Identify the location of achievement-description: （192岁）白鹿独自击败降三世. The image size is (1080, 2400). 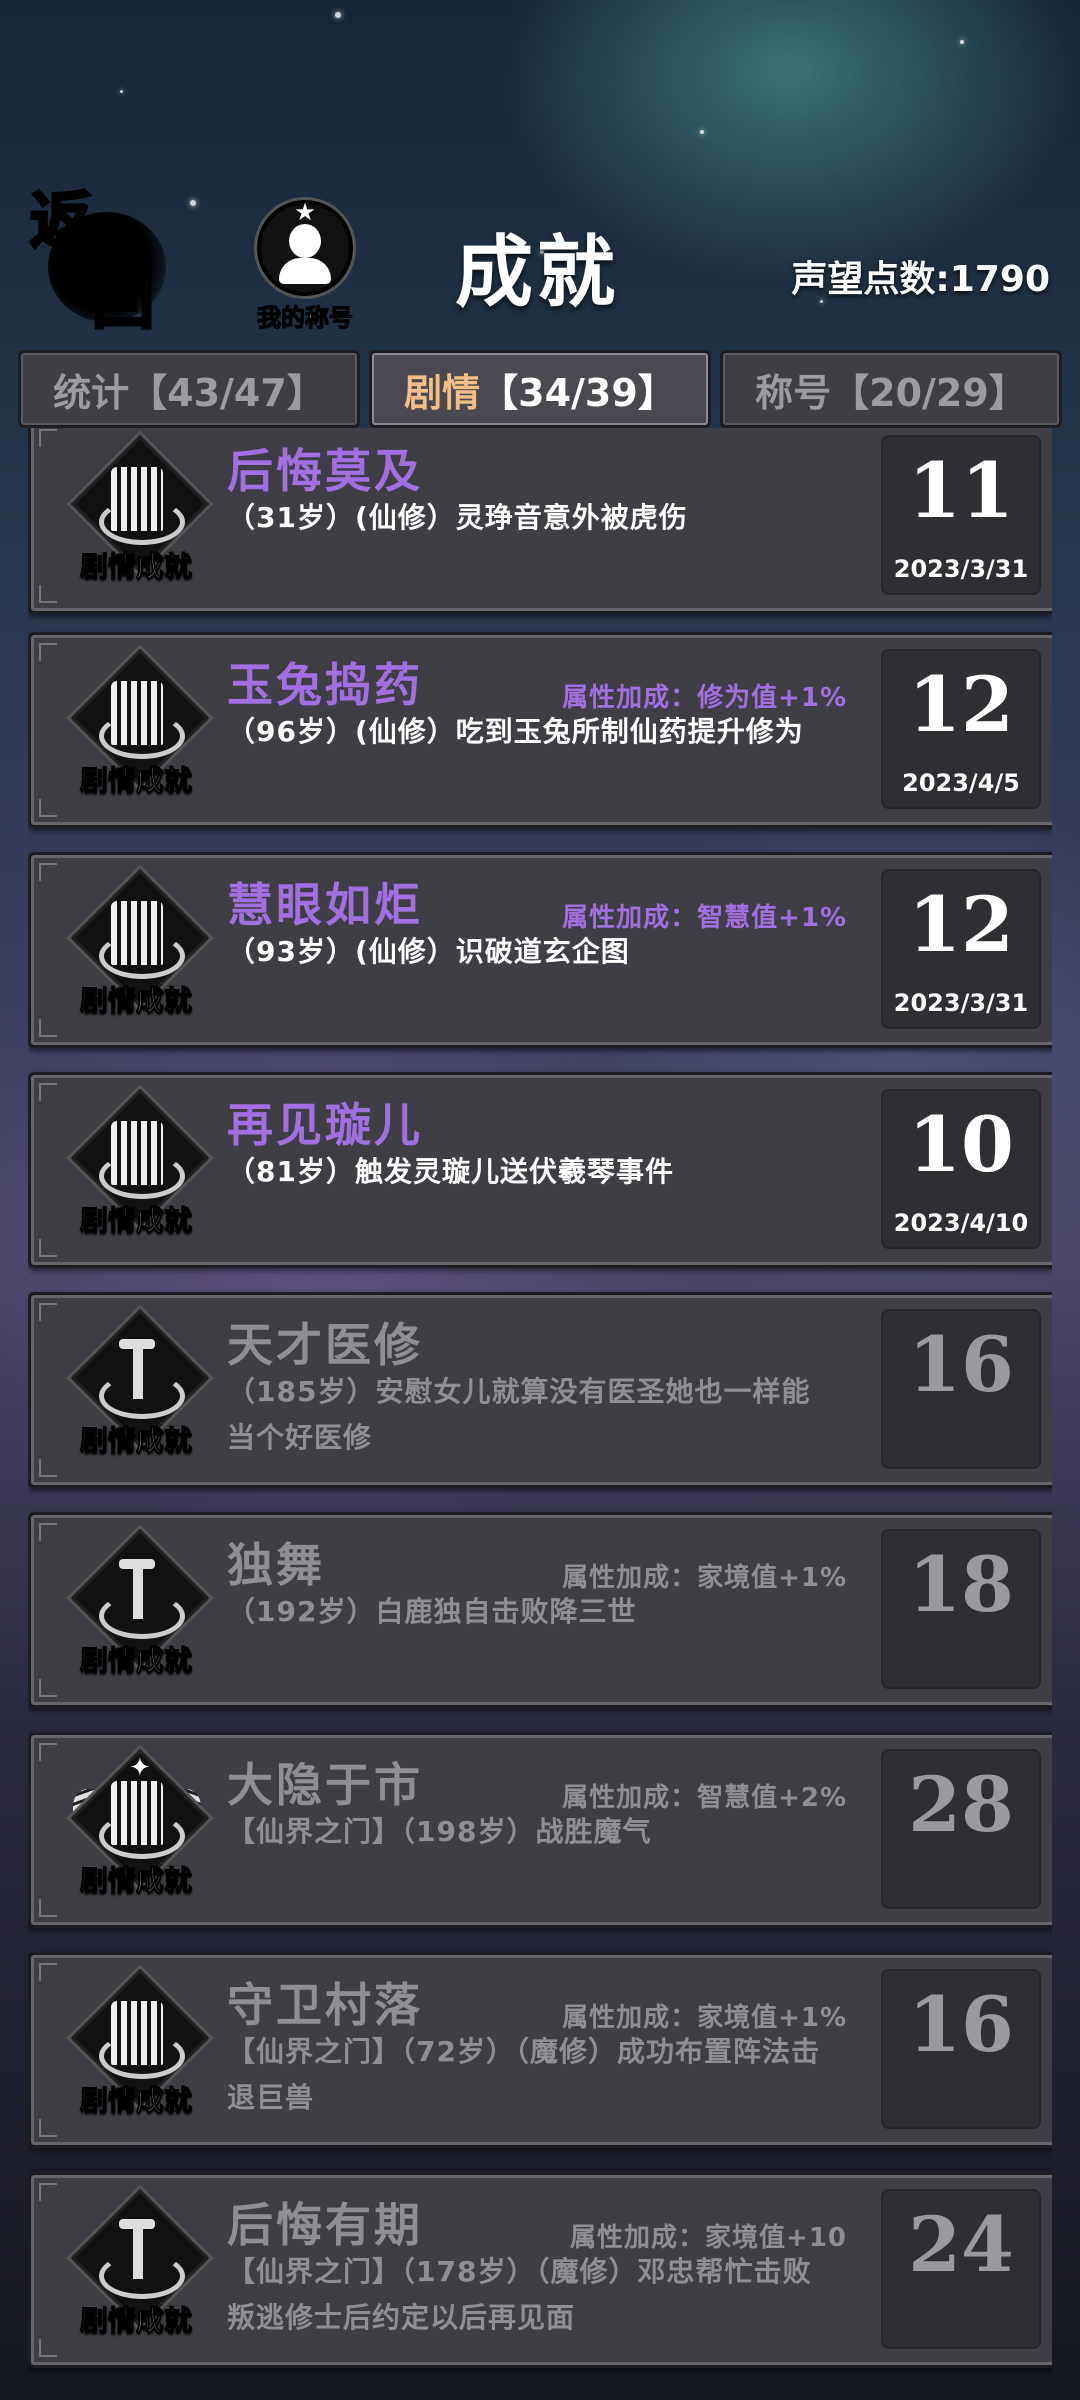
(432, 1611).